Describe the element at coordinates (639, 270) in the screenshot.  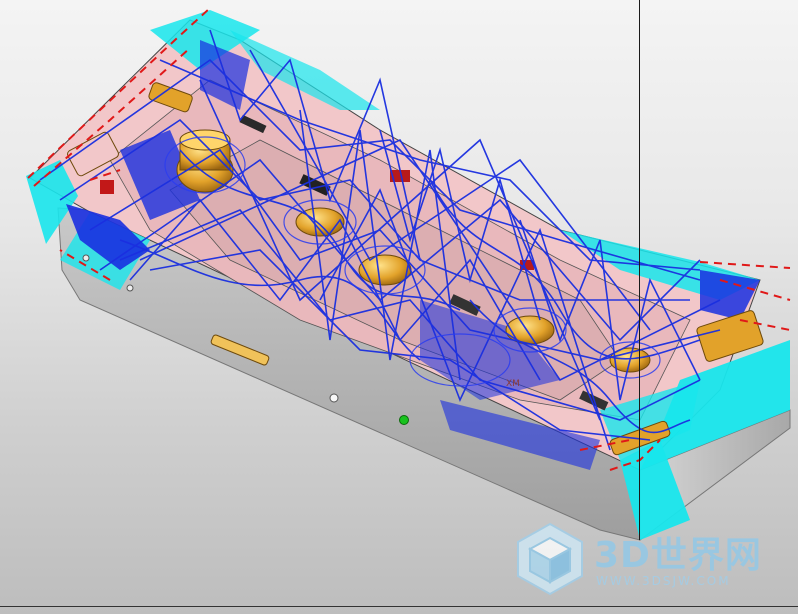
I see `viewport-split-line` at that location.